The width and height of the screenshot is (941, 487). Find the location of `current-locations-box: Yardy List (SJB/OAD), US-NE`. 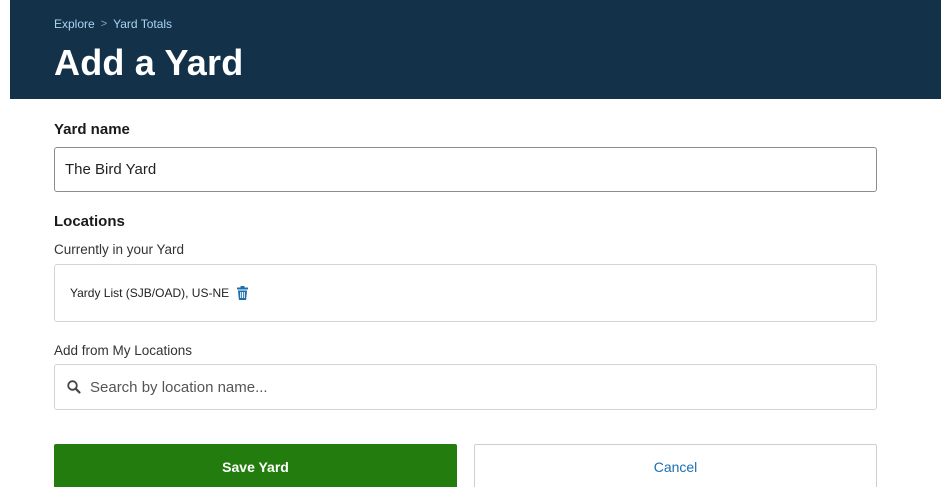

current-locations-box: Yardy List (SJB/OAD), US-NE is located at coordinates (465, 293).